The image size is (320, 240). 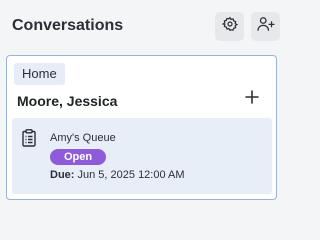 I want to click on plus-icon, so click(x=252, y=99).